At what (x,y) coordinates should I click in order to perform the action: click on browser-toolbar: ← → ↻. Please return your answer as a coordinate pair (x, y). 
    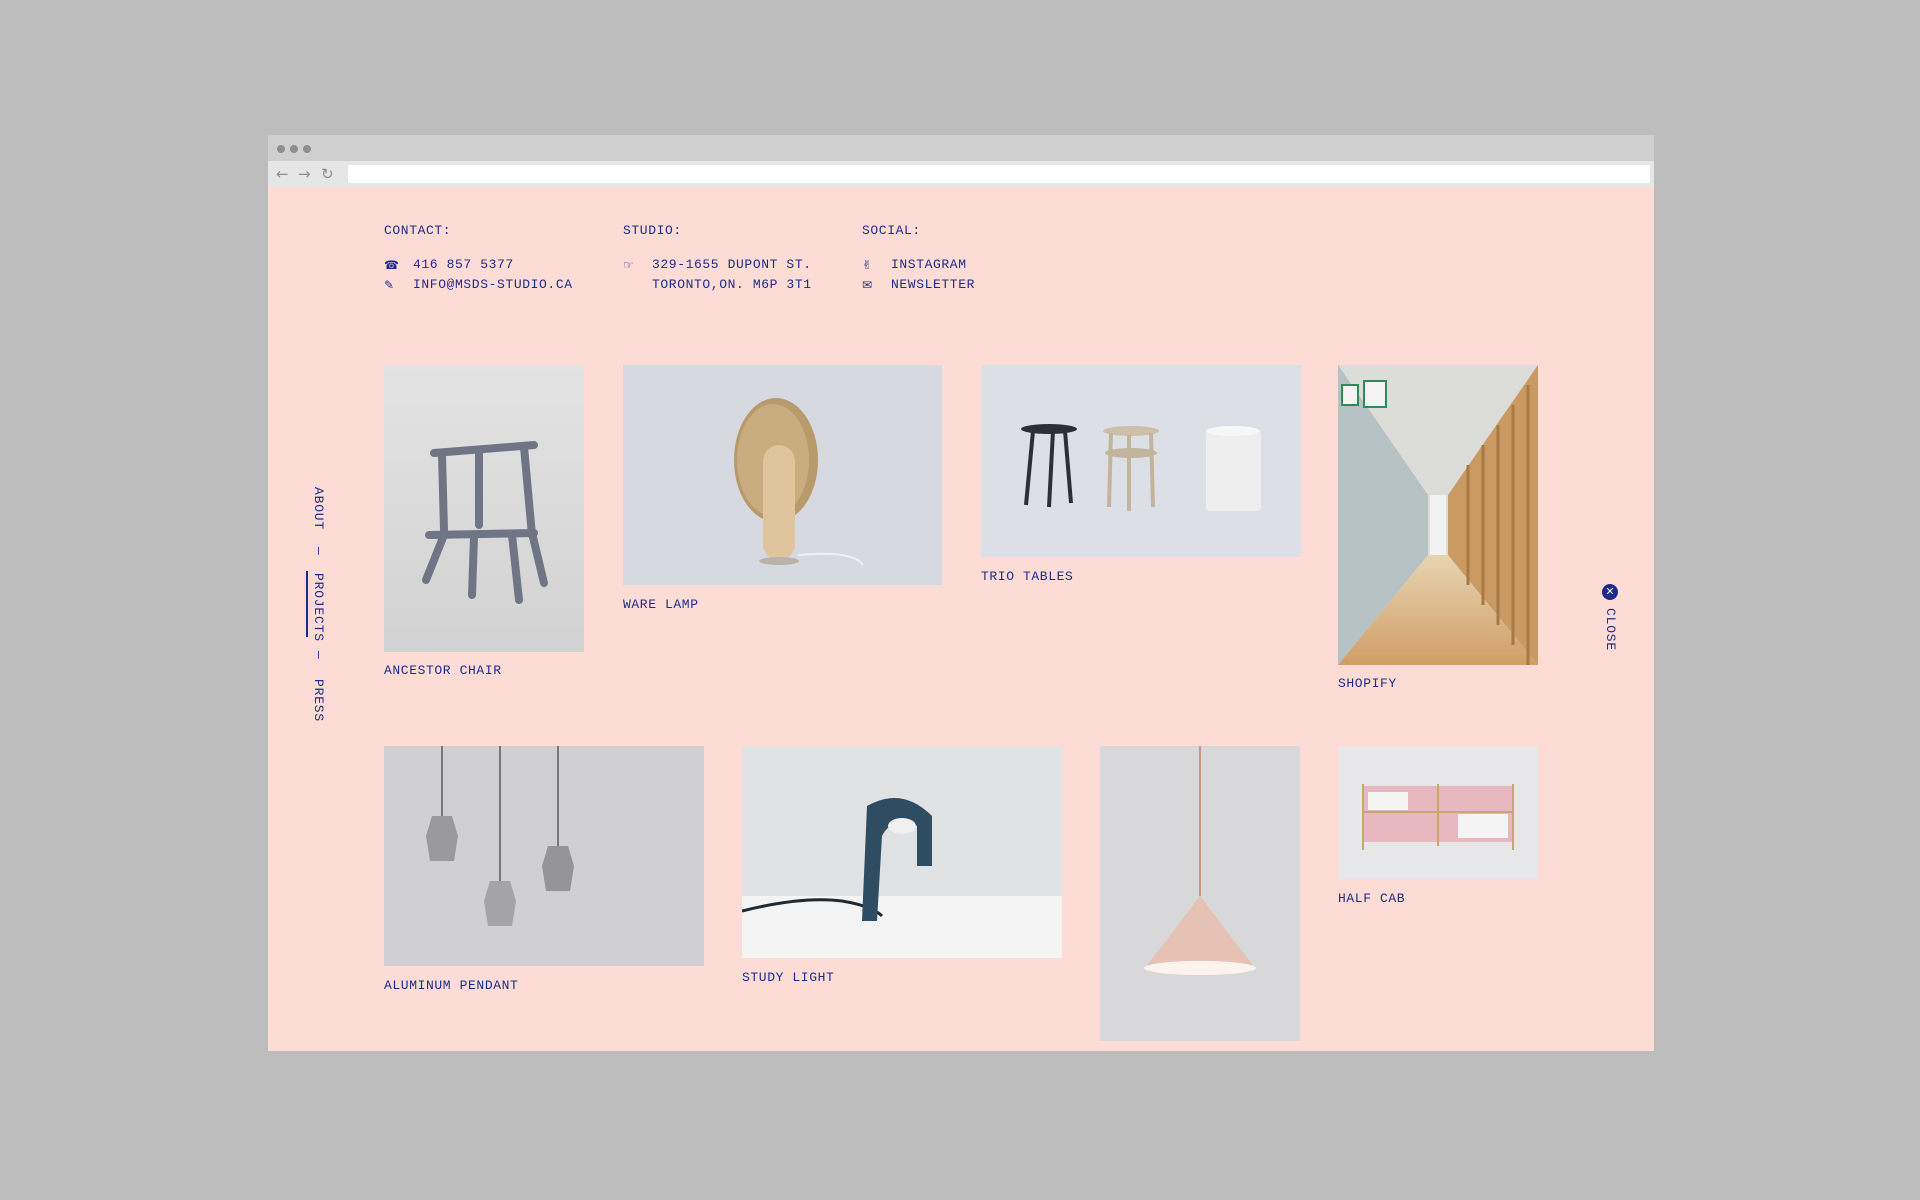
    Looking at the image, I should click on (961, 174).